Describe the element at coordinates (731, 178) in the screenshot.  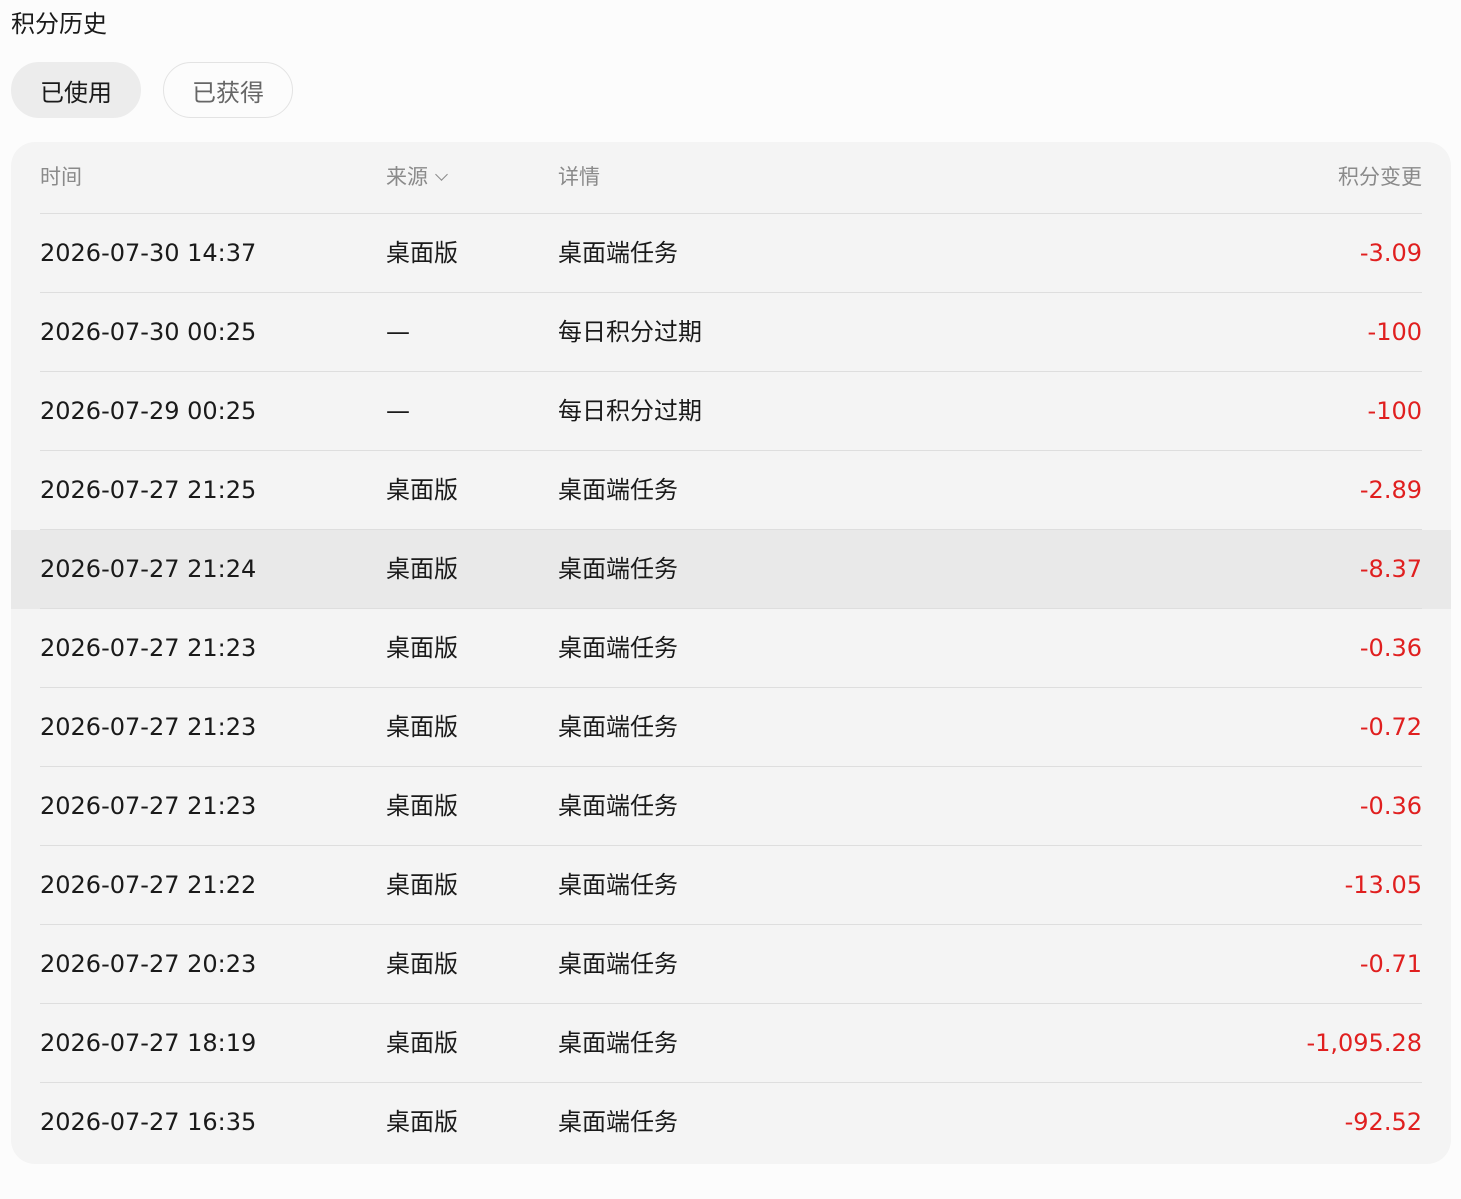
I see `table-header: 时间 来源 详情 积分变更` at that location.